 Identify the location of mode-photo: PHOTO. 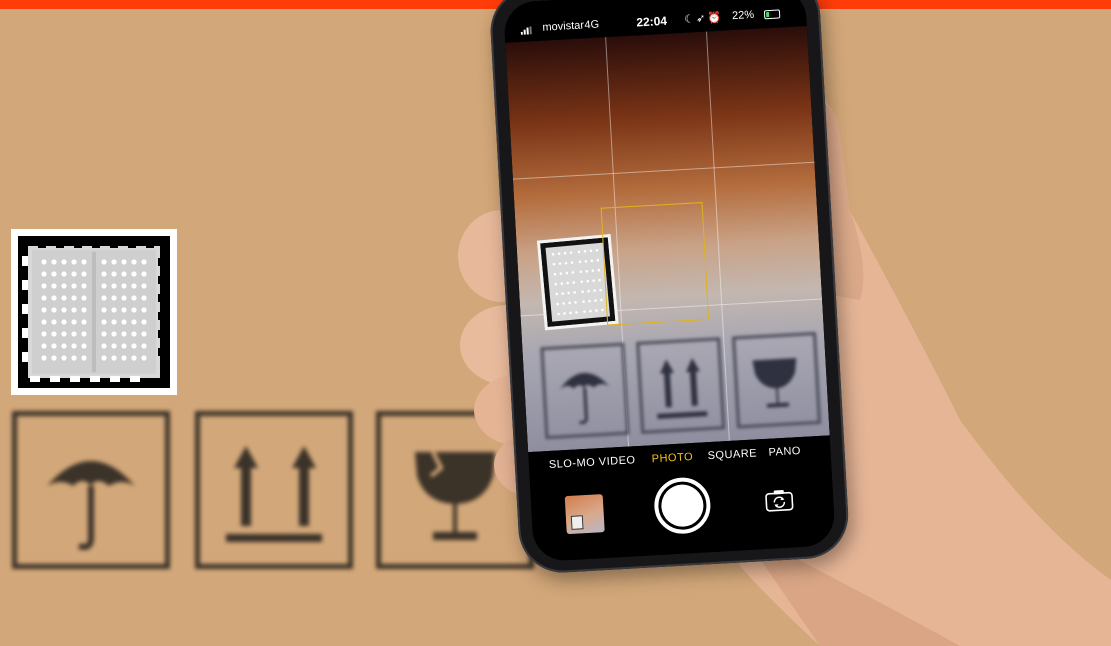
(672, 458).